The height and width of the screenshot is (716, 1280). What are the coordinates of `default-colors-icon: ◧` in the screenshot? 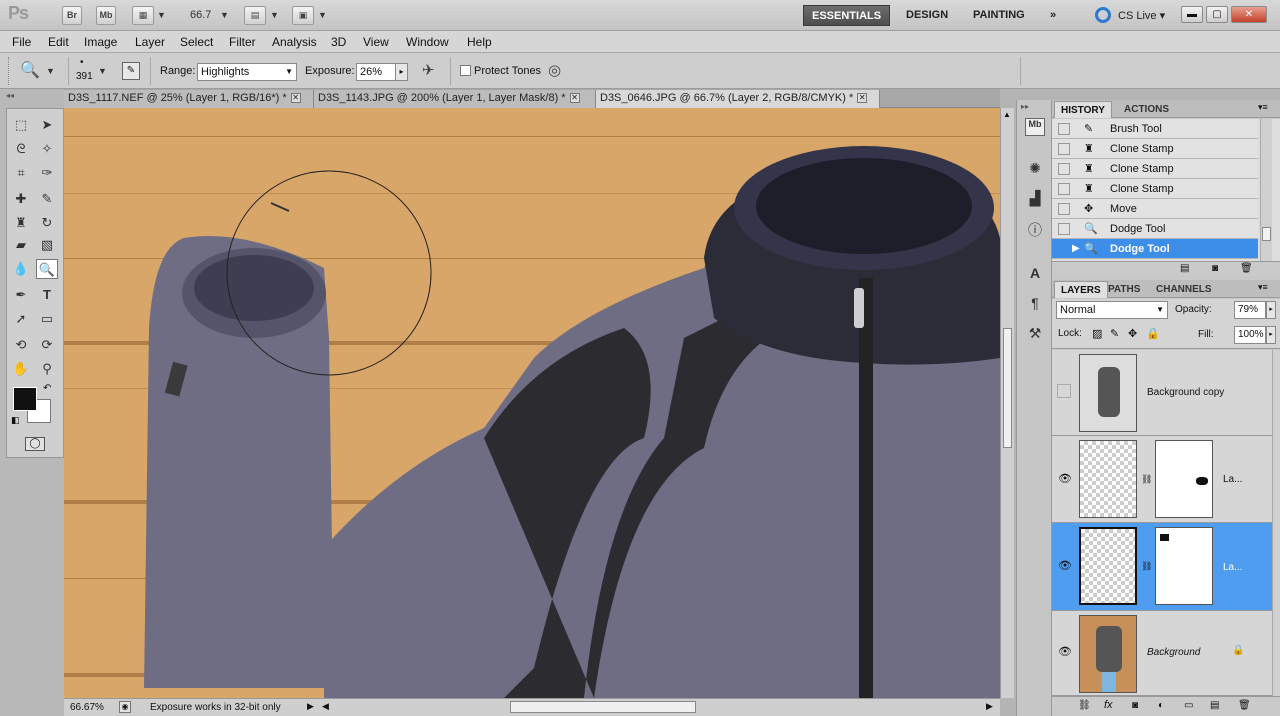 It's located at (15, 420).